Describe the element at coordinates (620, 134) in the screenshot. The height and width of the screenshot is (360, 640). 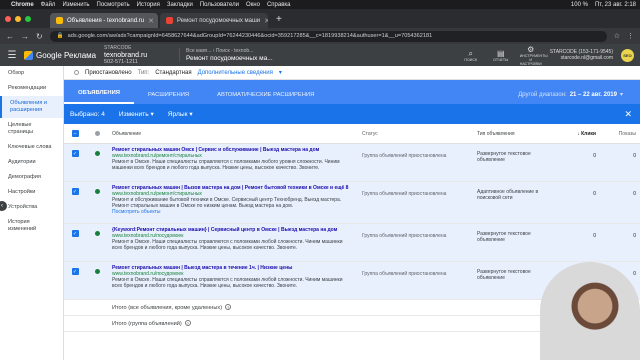
I see `column-impressions: Показы` at that location.